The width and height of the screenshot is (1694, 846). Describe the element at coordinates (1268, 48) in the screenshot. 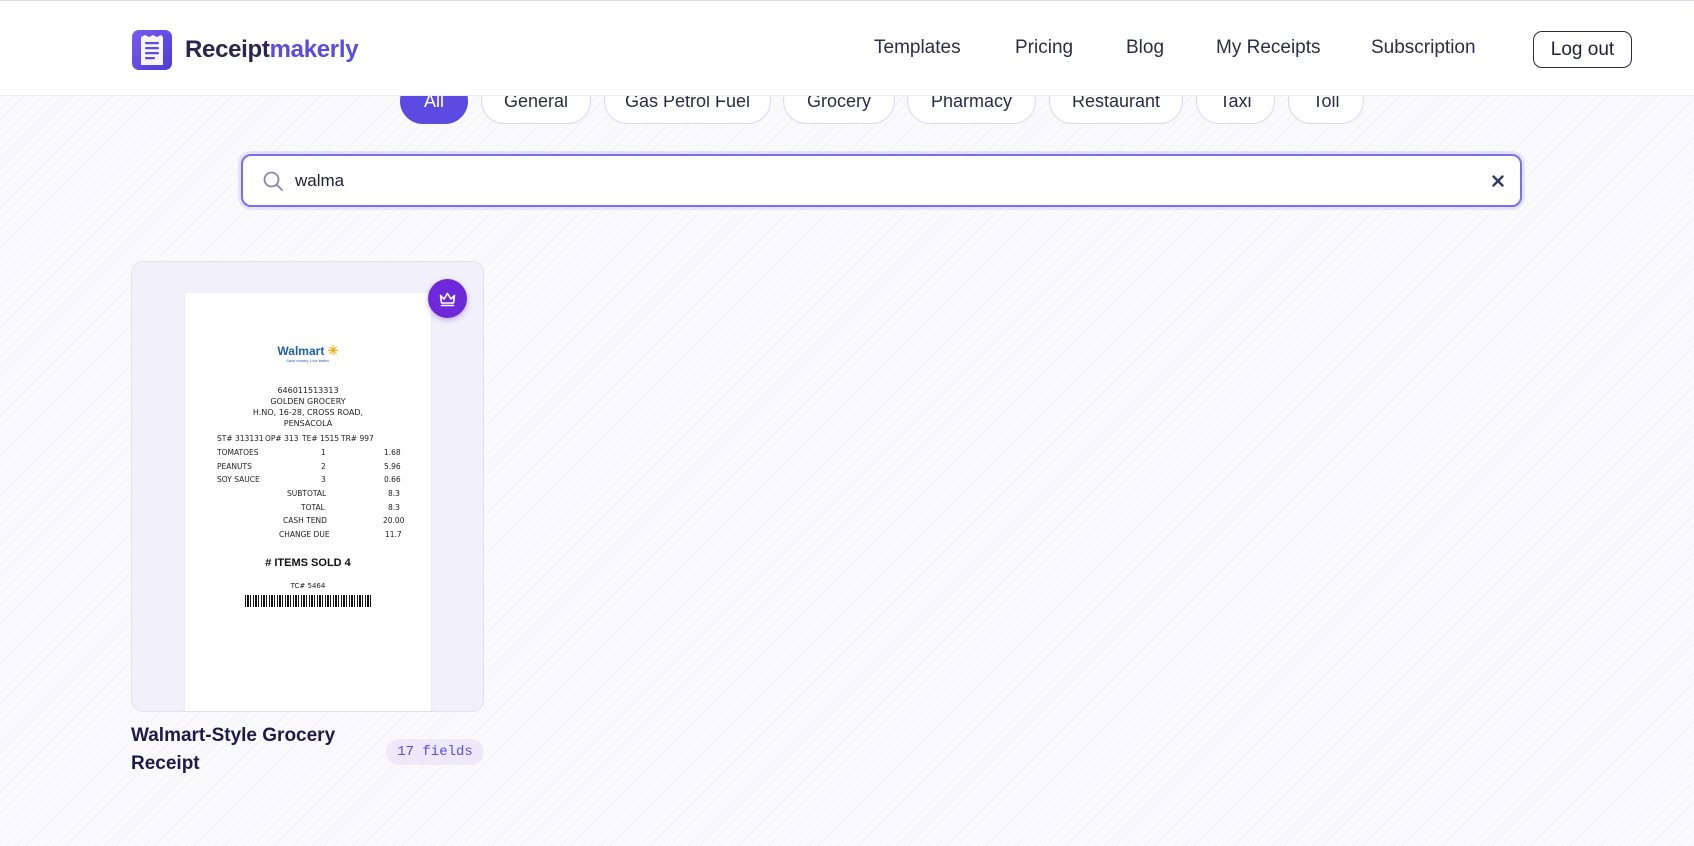

I see `nav-my-receipts: My Receipts` at that location.